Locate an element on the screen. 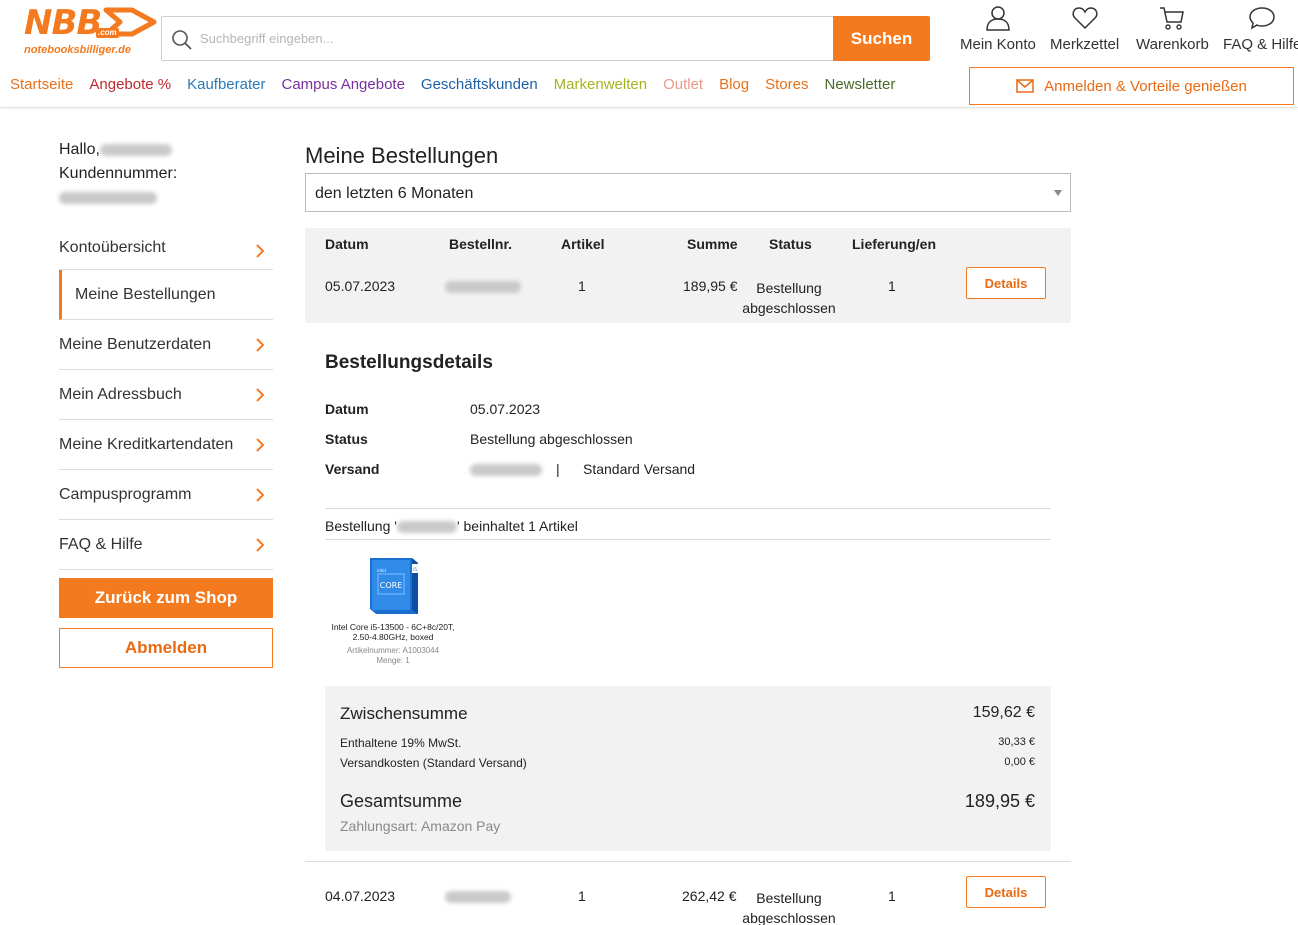 The image size is (1298, 925). order-sum: 189,95 € is located at coordinates (710, 286).